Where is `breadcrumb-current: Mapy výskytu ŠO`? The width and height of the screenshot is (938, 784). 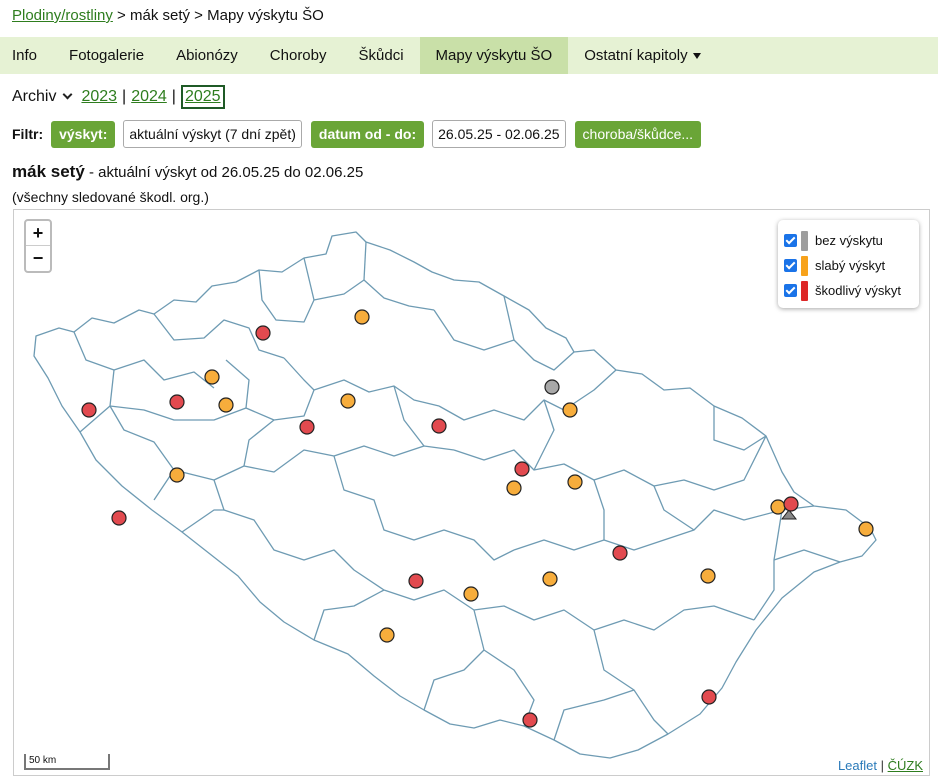
breadcrumb-current: Mapy výskytu ŠO is located at coordinates (265, 15).